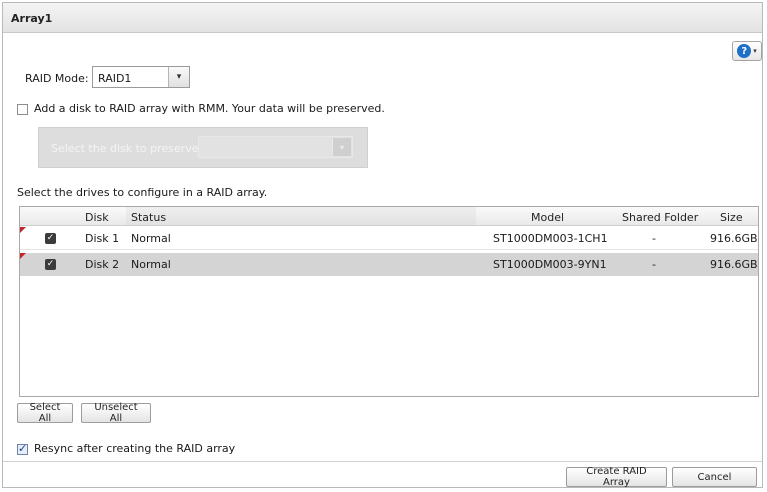 The height and width of the screenshot is (492, 767). What do you see at coordinates (22, 448) in the screenshot?
I see `resync-checkbox` at bounding box center [22, 448].